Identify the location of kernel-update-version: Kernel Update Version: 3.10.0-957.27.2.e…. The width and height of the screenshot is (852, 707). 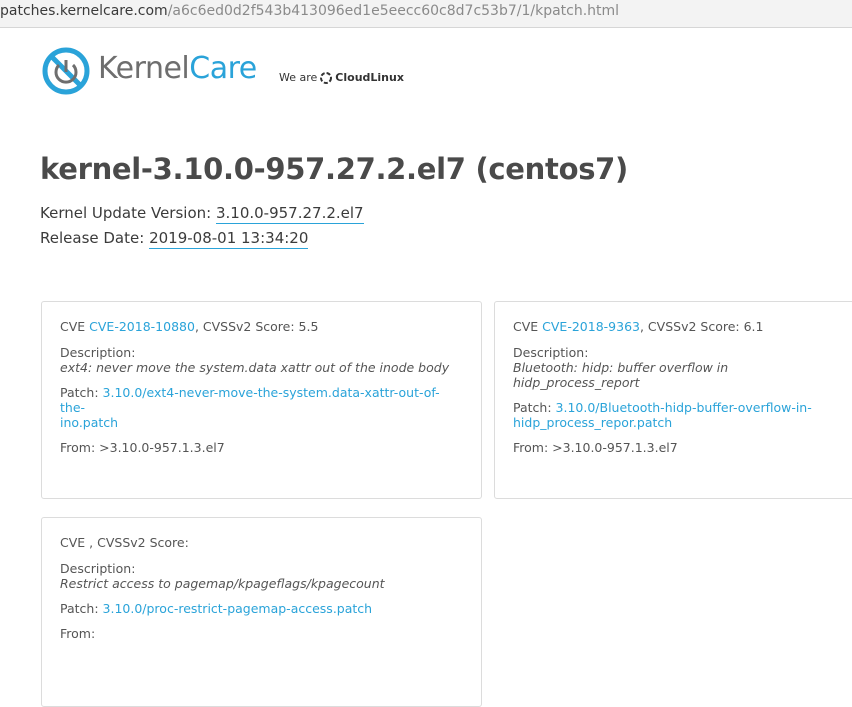
(202, 214).